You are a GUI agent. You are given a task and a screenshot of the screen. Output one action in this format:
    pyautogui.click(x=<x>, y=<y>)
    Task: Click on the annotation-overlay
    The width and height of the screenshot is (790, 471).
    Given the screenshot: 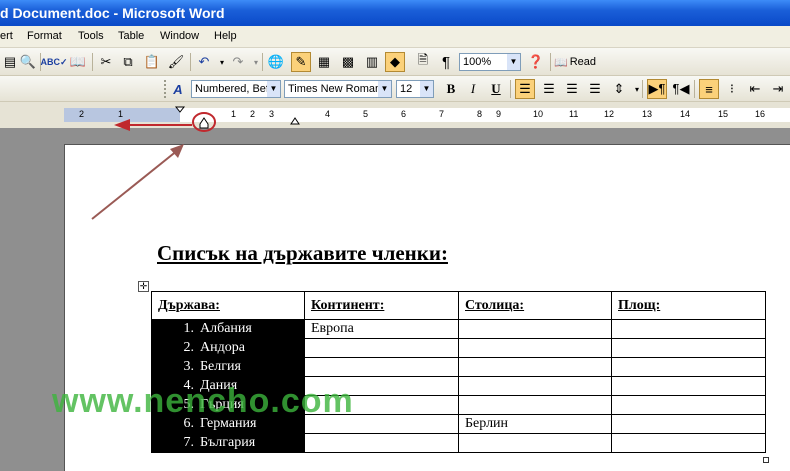 What is the action you would take?
    pyautogui.click(x=195, y=163)
    